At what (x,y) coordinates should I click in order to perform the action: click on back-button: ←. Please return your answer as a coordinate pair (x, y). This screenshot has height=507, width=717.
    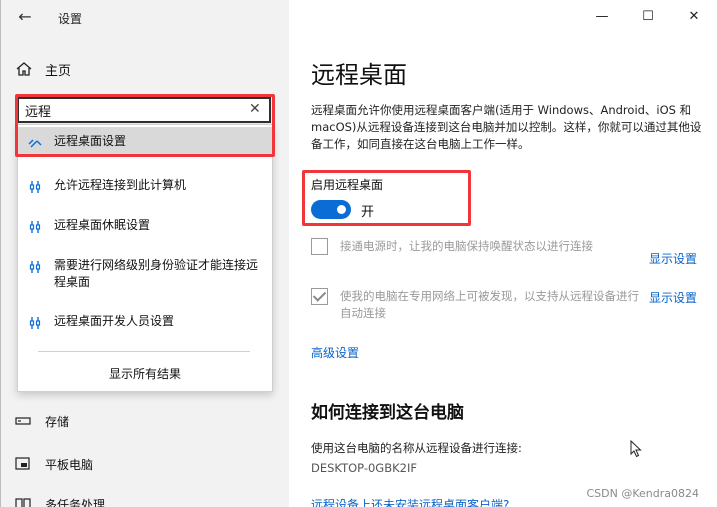
    Looking at the image, I should click on (25, 17).